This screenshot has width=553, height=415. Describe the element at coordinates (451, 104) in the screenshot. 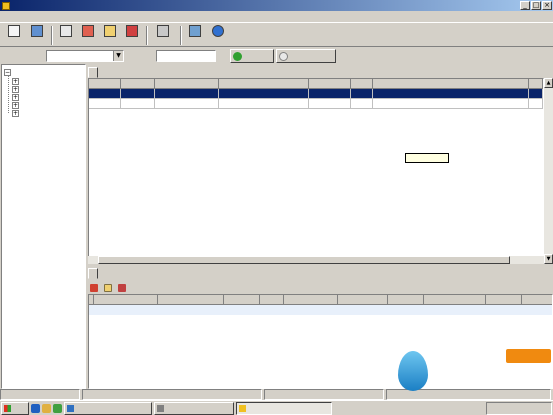

I see `cell-department` at that location.